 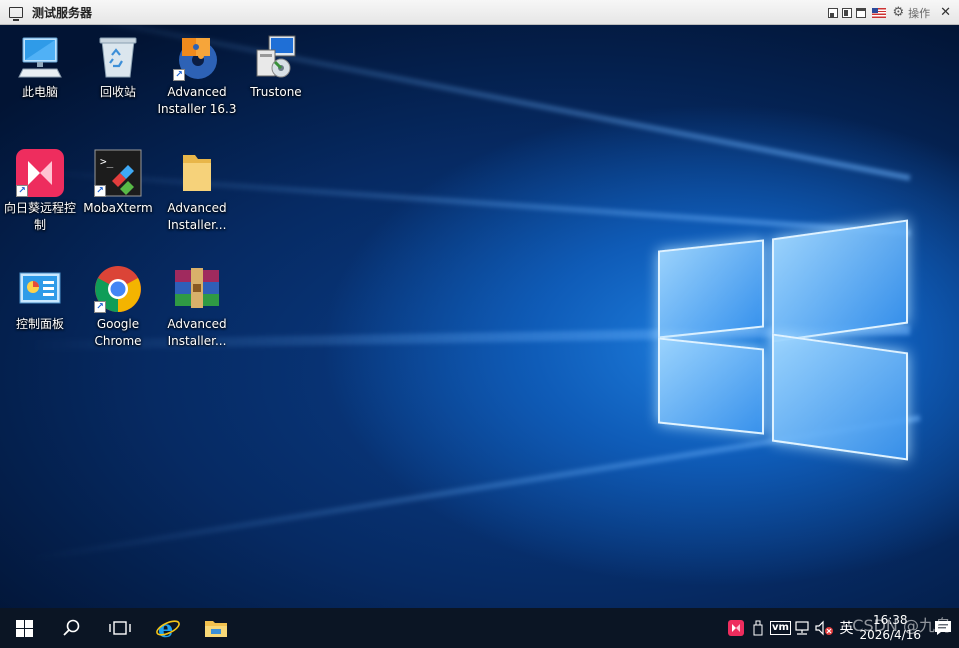 I want to click on layout-split-icon, so click(x=847, y=12).